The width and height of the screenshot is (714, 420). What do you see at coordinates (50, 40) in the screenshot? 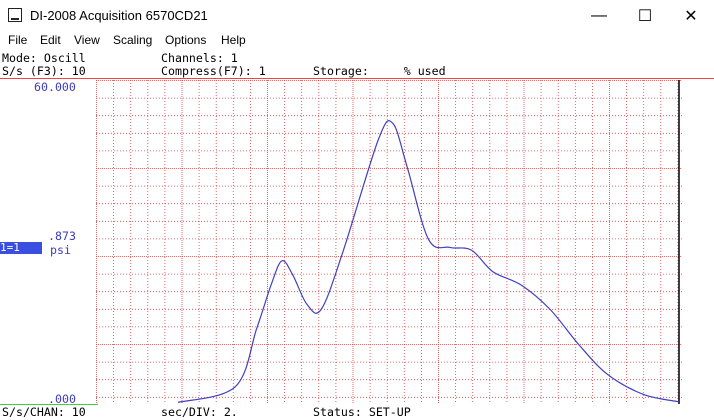
I see `menu-edit: Edit` at bounding box center [50, 40].